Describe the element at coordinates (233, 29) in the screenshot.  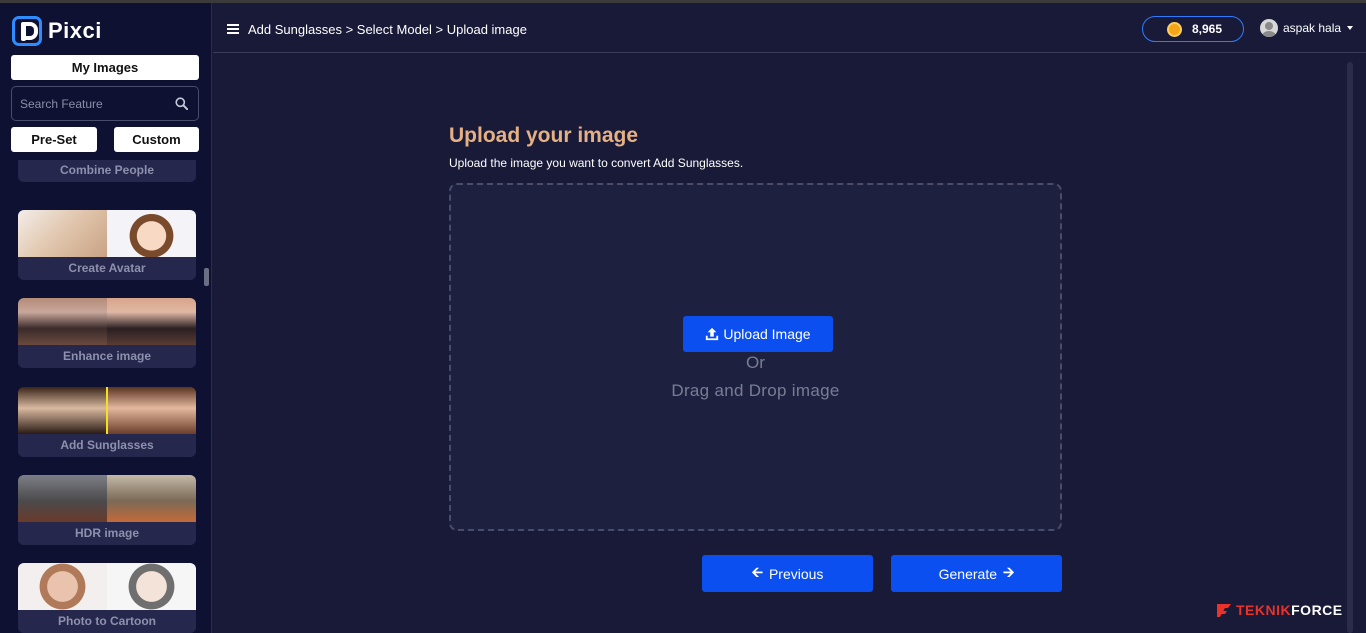
I see `hamburger-menu-icon` at that location.